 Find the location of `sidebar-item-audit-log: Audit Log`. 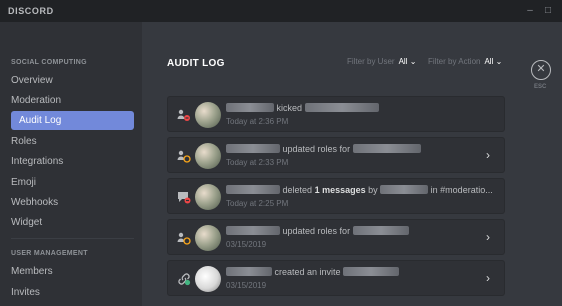

sidebar-item-audit-log: Audit Log is located at coordinates (72, 120).